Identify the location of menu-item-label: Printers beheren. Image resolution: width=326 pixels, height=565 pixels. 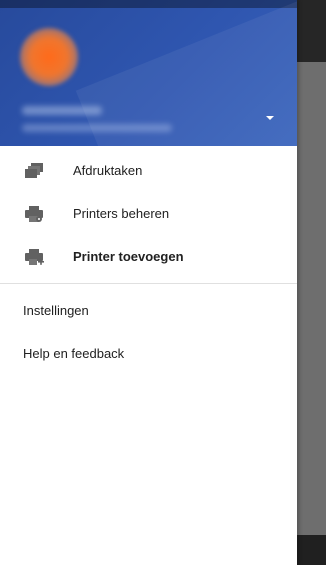
(121, 213).